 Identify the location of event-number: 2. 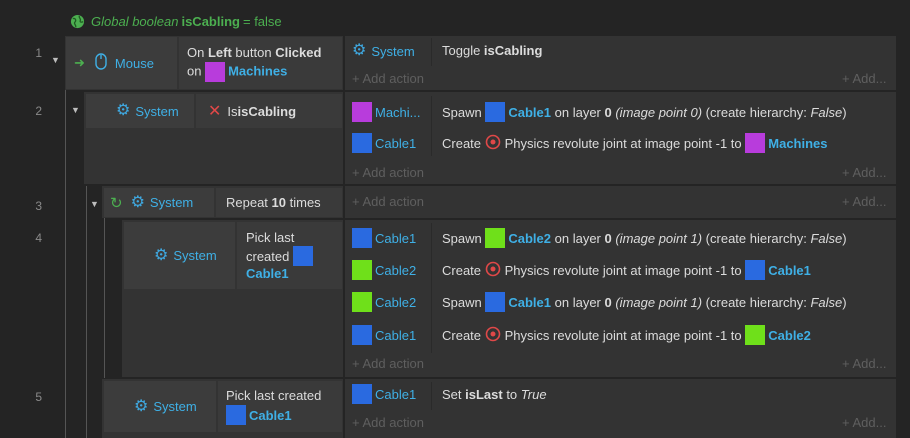
(38, 111).